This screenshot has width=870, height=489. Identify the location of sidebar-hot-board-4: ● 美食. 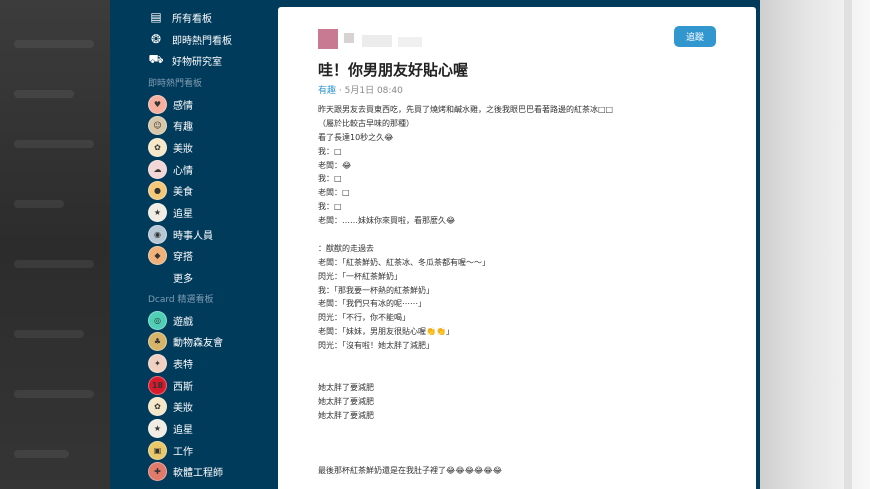
(170, 191).